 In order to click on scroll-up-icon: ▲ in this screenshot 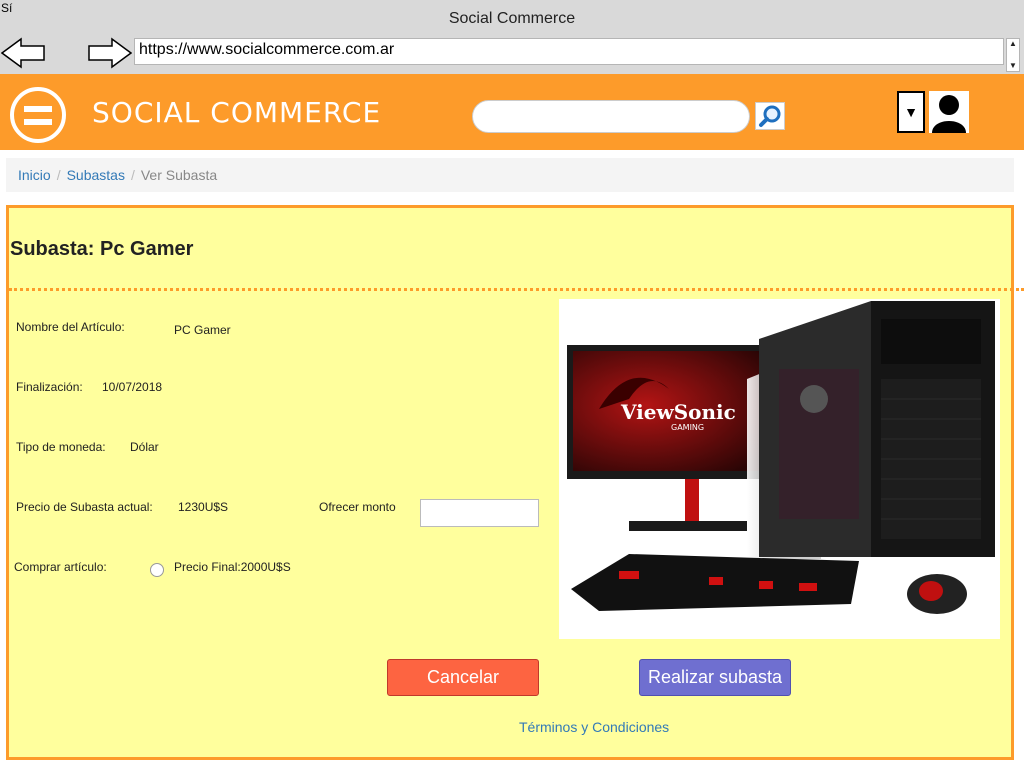, I will do `click(1013, 44)`.